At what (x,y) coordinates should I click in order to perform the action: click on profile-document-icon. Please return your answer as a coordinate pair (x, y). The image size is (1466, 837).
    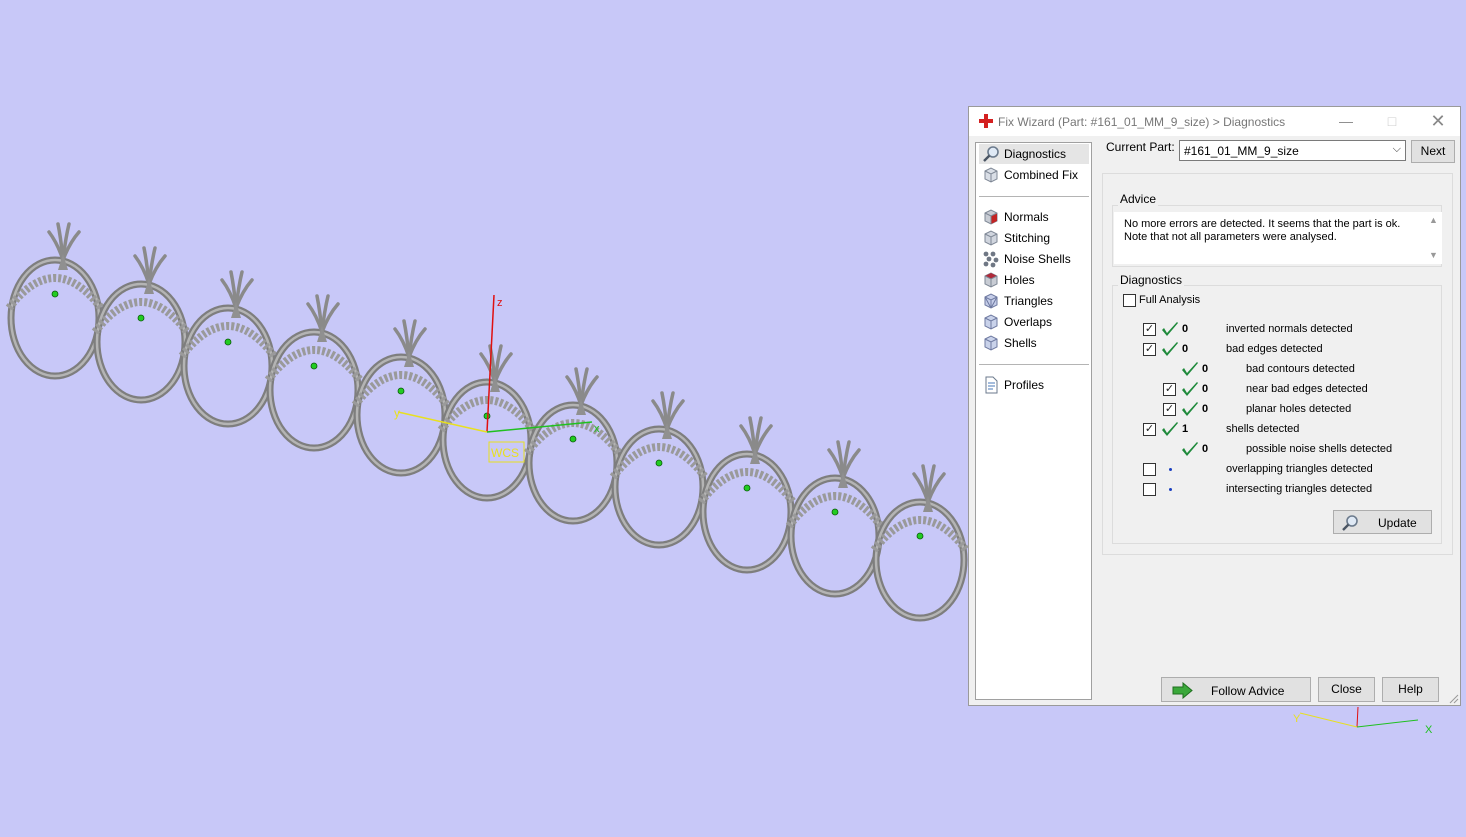
    Looking at the image, I should click on (991, 385).